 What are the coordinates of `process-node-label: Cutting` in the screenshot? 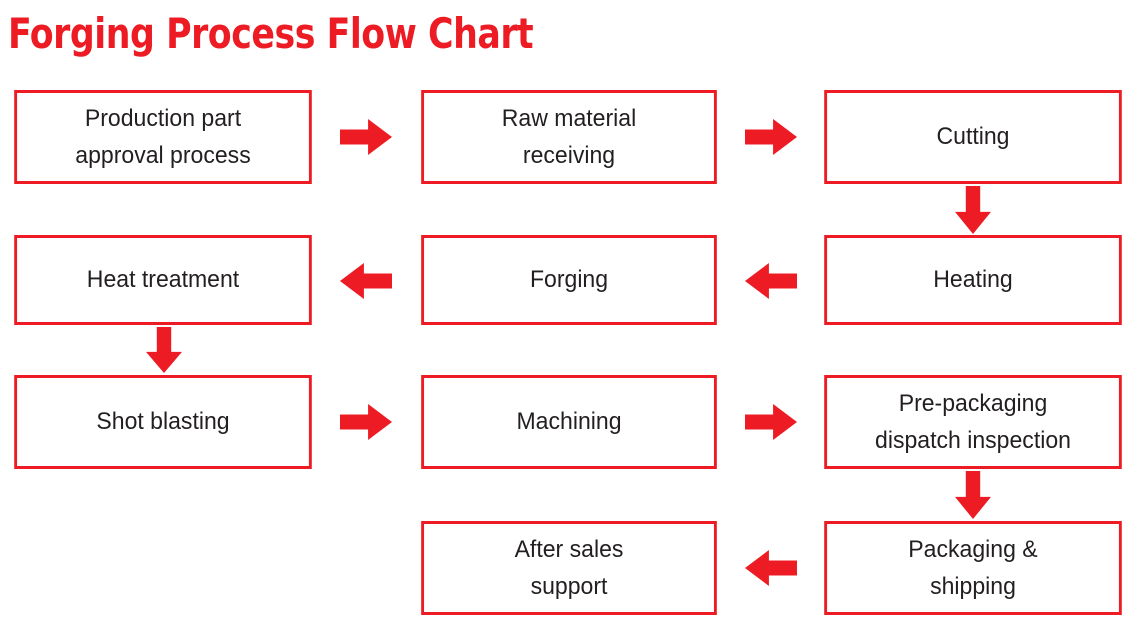 It's located at (973, 137).